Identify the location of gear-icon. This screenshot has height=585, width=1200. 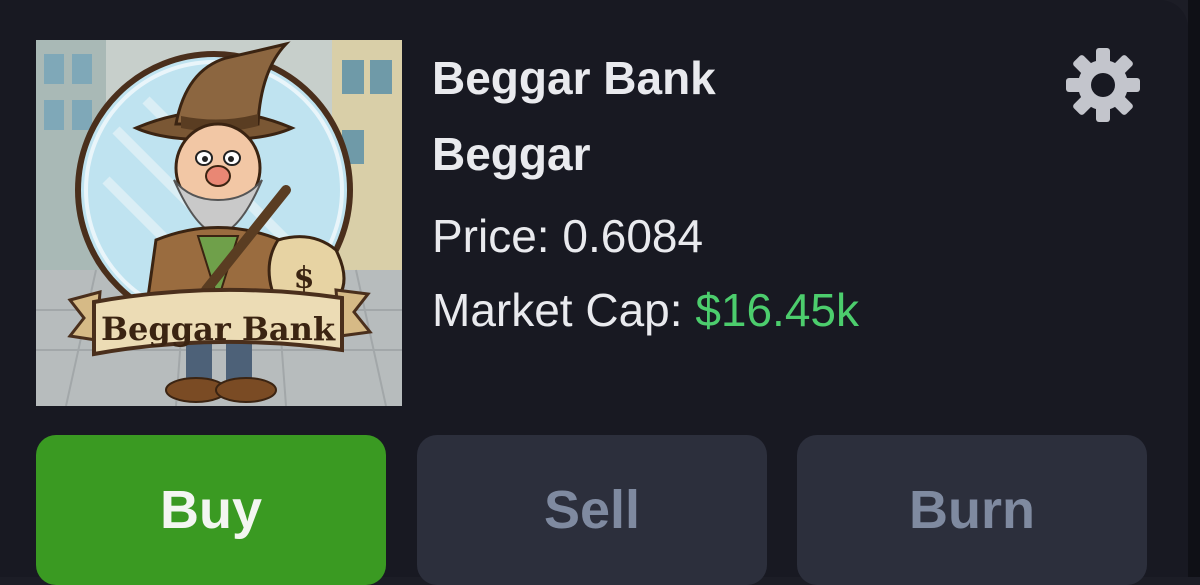
(1103, 85).